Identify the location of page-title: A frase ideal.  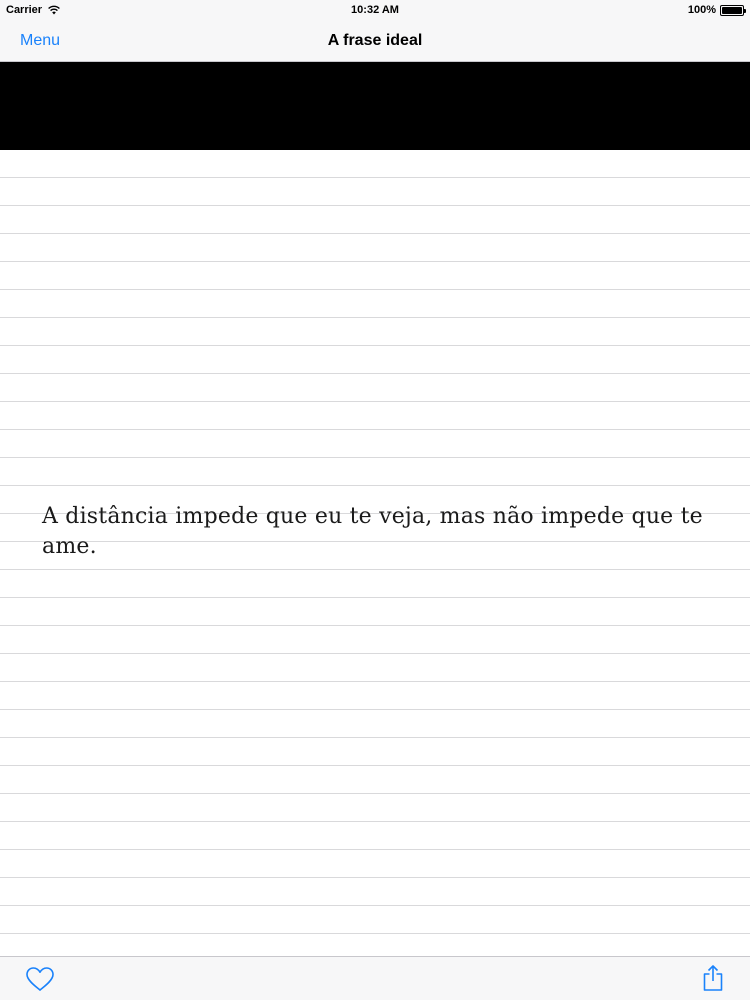
(375, 40).